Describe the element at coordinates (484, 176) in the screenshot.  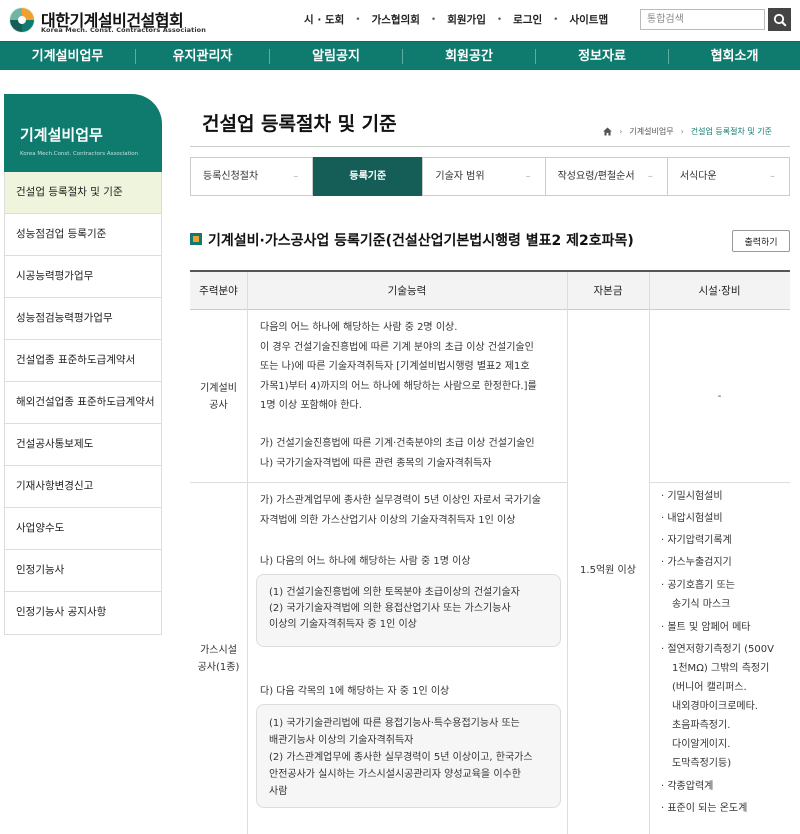
I see `tab-engineer-scope: 기술자 범위 –` at that location.